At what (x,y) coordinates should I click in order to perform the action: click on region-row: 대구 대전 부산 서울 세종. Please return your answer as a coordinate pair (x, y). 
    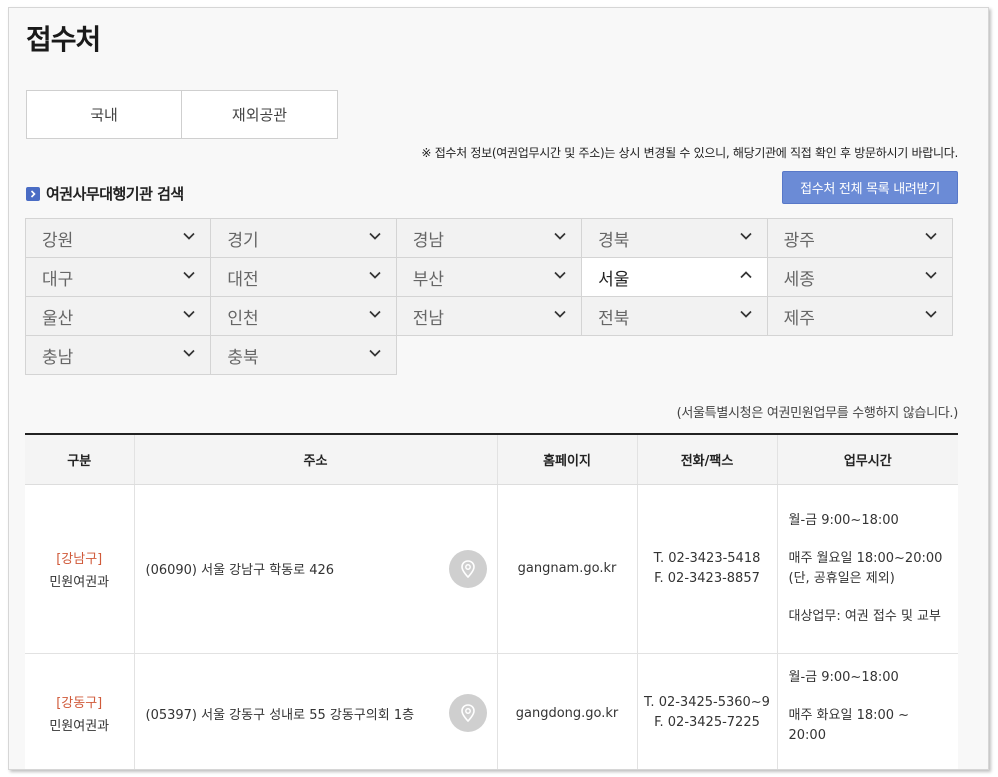
    Looking at the image, I should click on (491, 277).